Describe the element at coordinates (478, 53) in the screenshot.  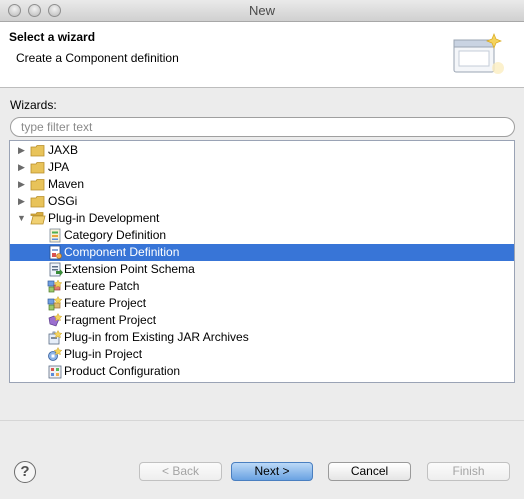
I see `new-wizard-banner-icon` at that location.